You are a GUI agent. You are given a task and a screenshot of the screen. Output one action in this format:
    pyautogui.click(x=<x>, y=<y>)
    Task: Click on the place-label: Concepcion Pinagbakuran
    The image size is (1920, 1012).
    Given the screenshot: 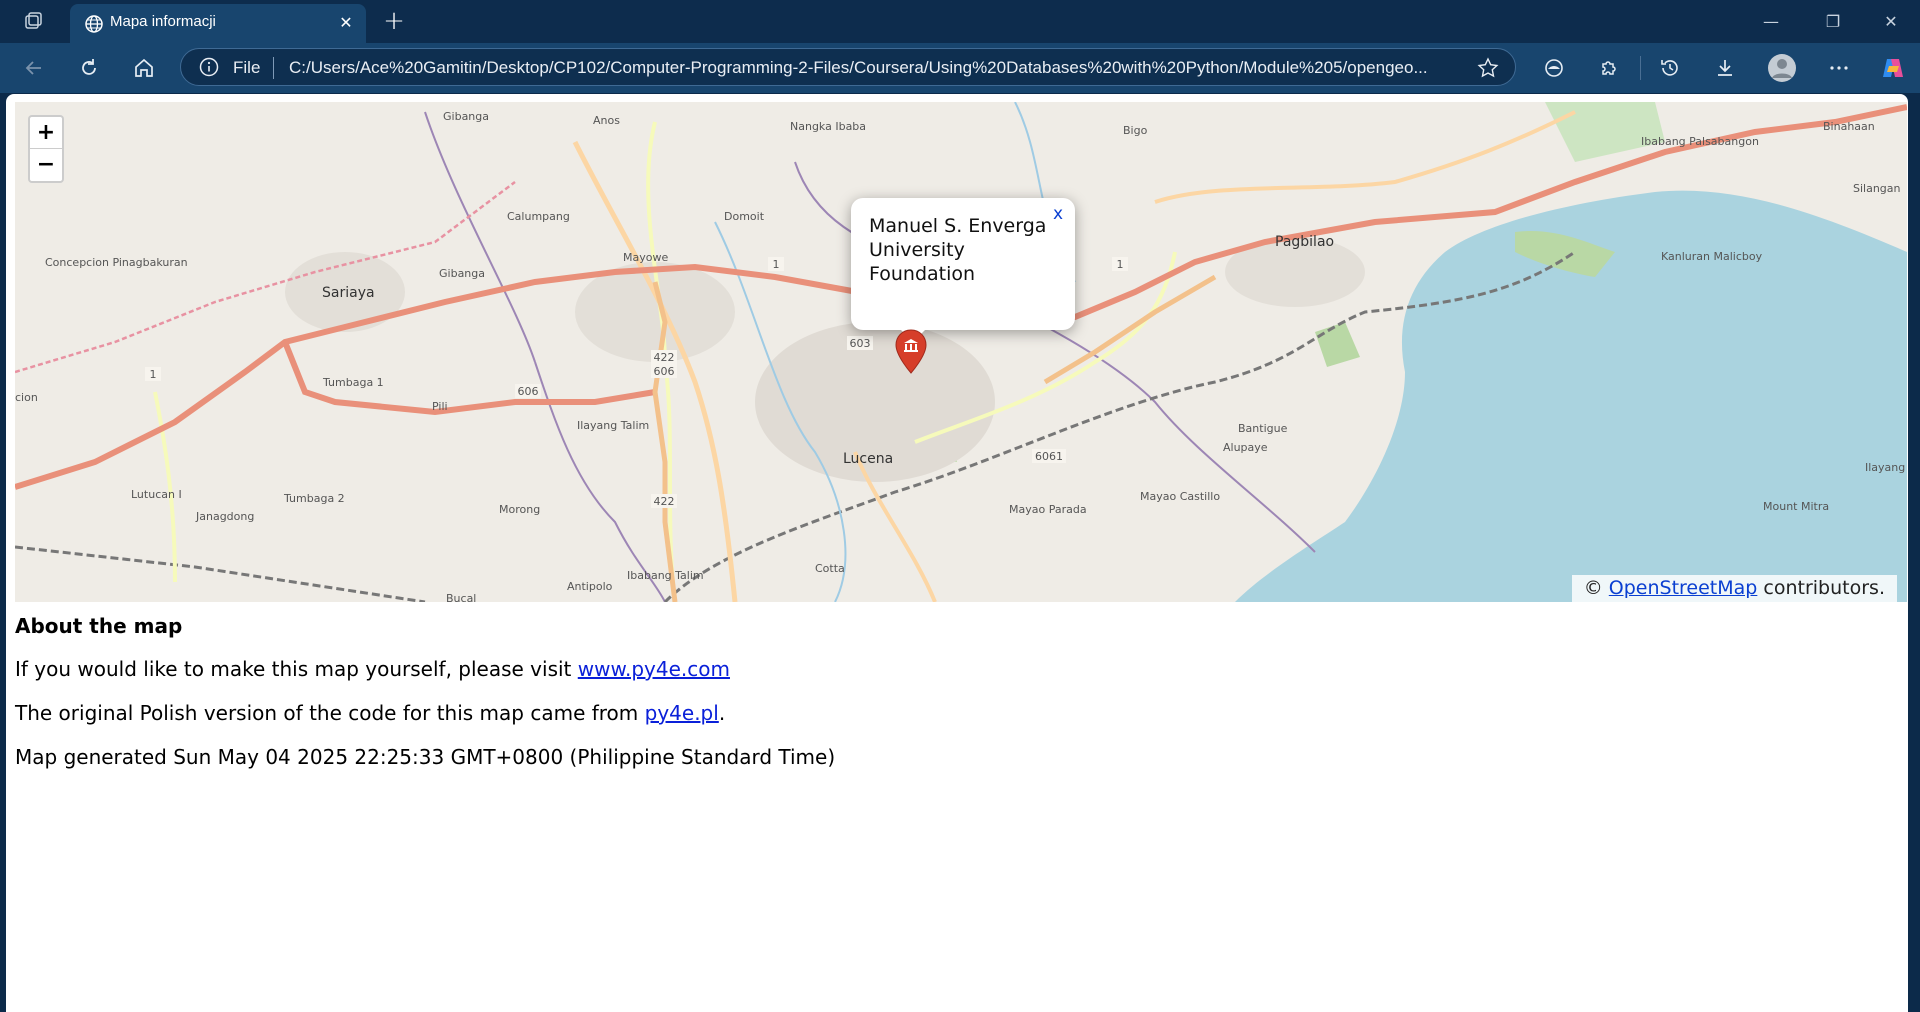 What is the action you would take?
    pyautogui.click(x=116, y=262)
    